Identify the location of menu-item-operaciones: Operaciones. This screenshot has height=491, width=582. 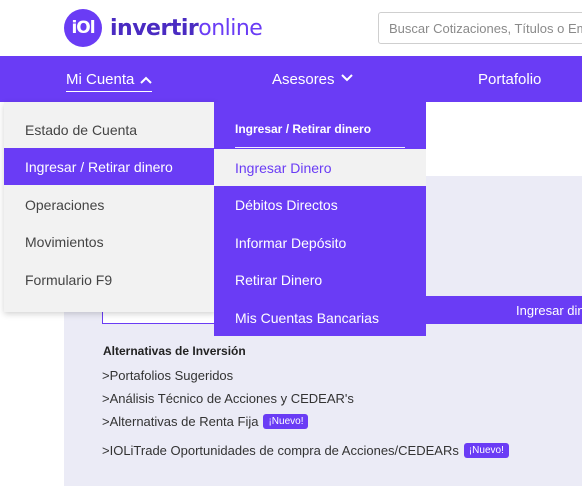
(110, 204).